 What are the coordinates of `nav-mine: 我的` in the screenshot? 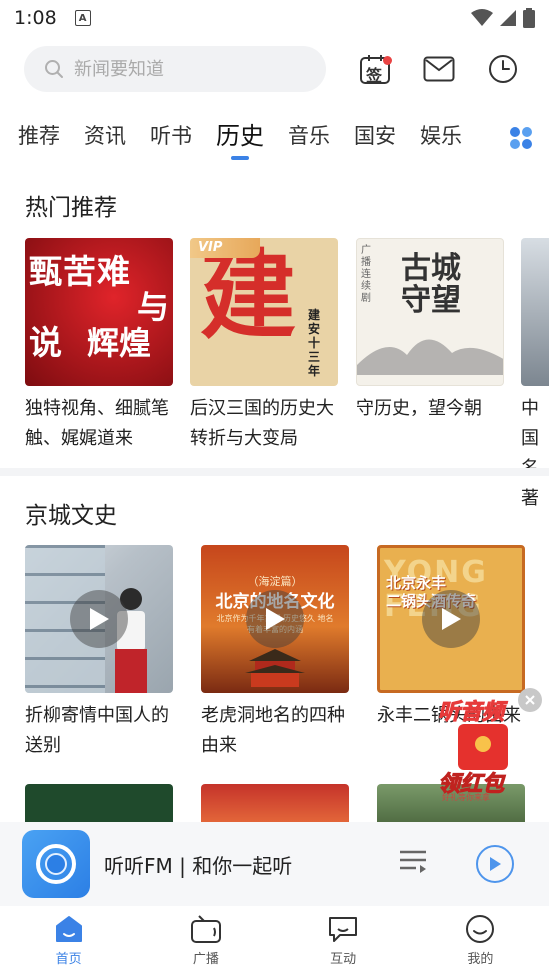 It's located at (480, 941).